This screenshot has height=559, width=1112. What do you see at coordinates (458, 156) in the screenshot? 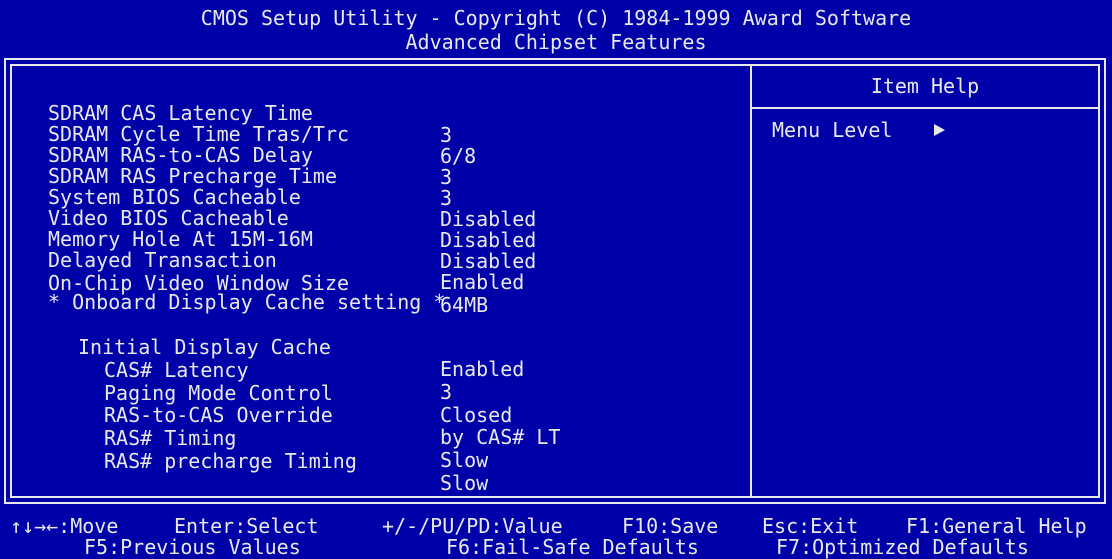
I see `setting-value: 6/8` at bounding box center [458, 156].